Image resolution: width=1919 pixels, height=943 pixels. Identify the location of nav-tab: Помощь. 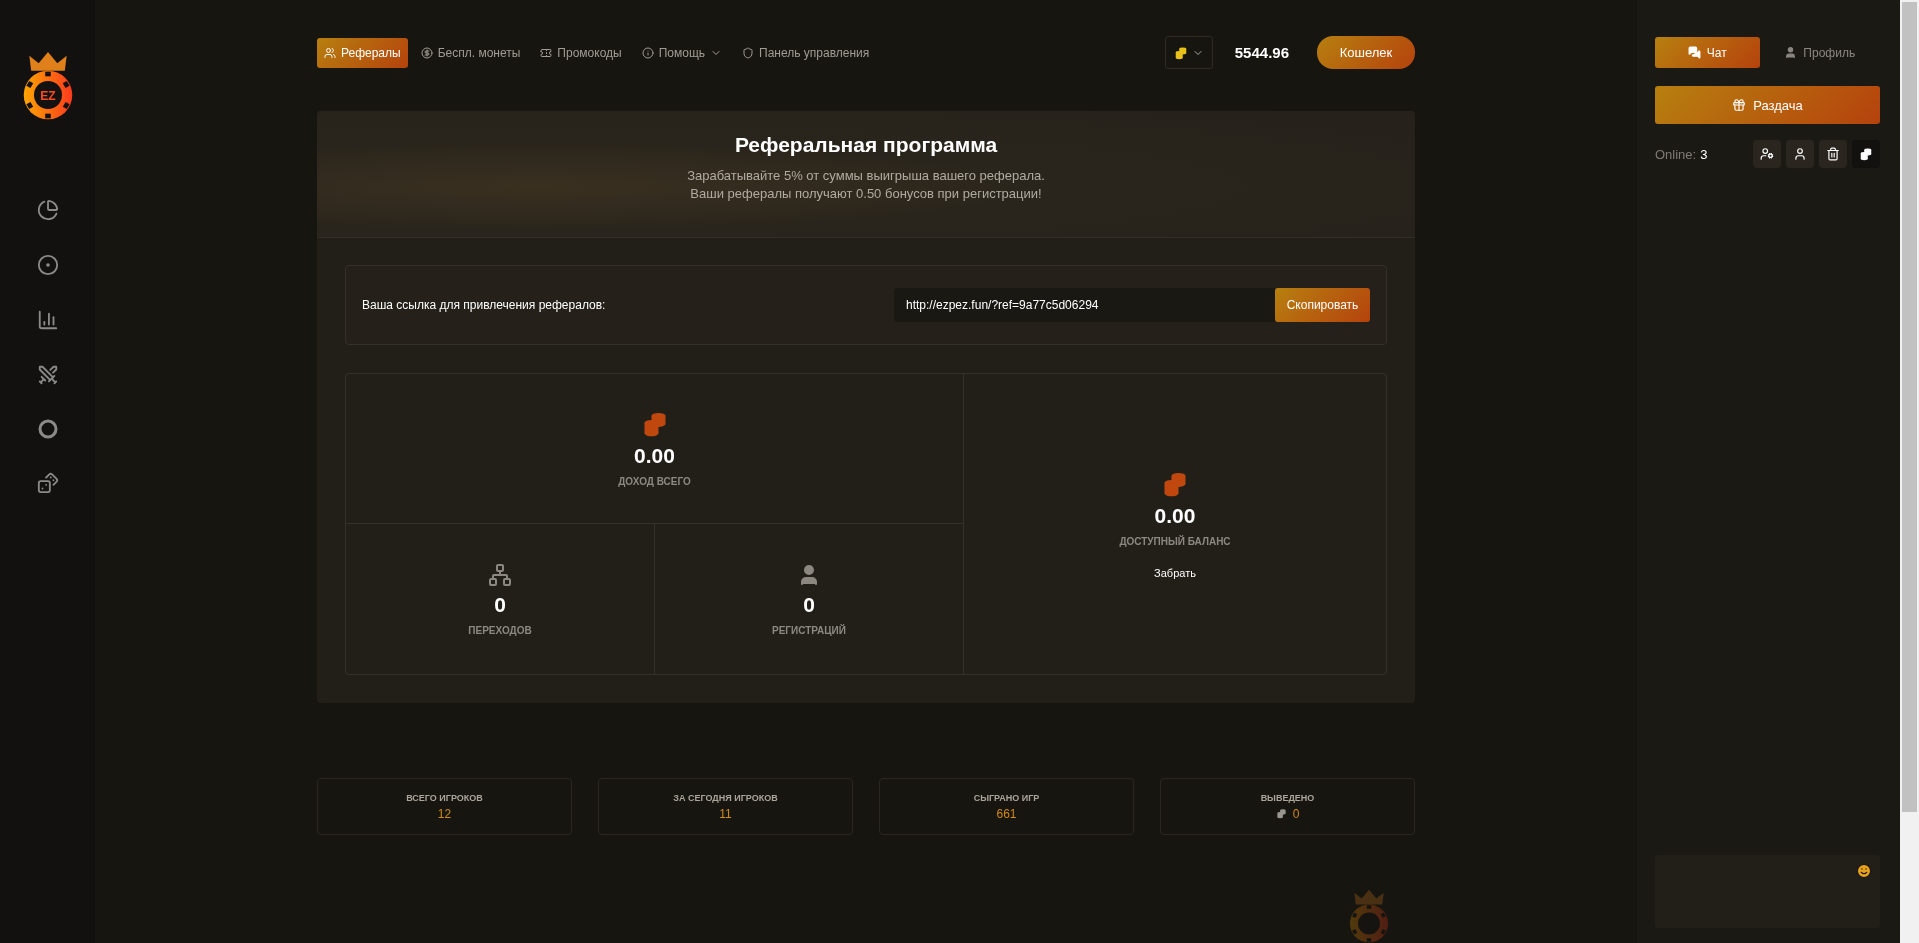
(682, 52).